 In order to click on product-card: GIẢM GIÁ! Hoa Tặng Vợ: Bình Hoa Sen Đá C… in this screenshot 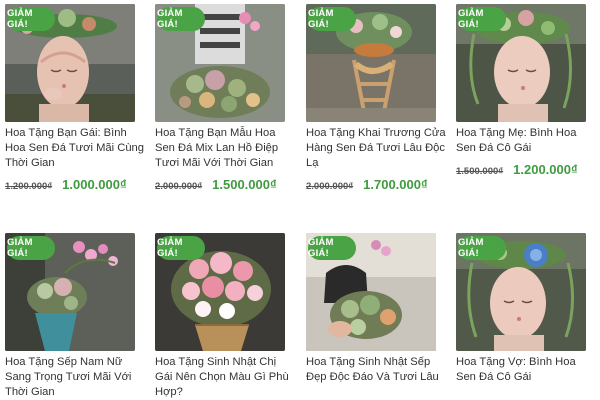, I will do `click(523, 309)`.